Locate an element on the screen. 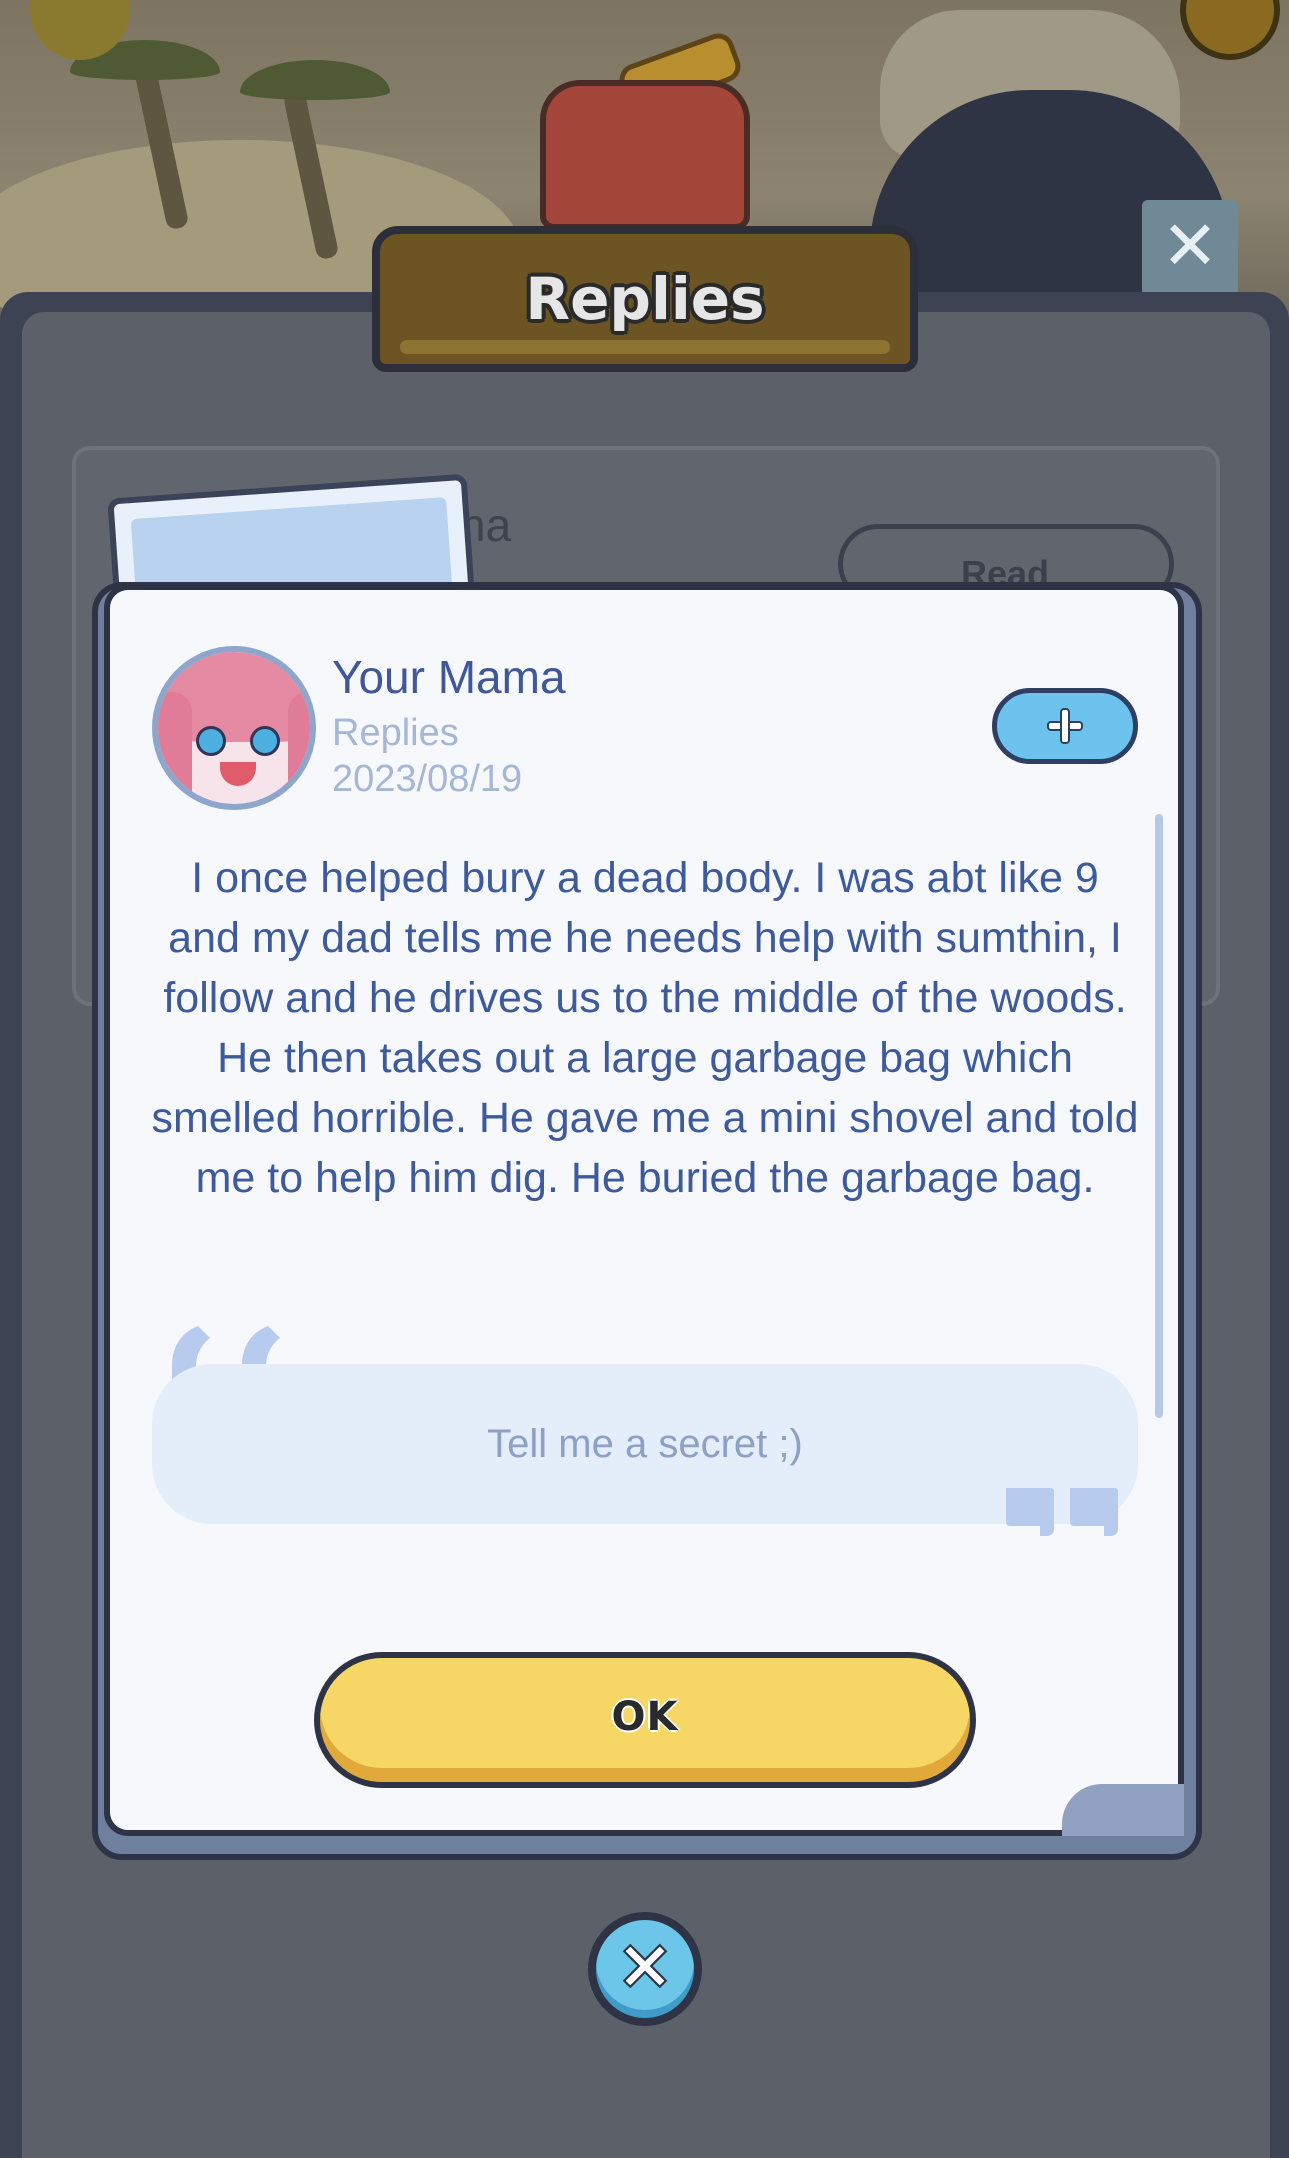  reply-label: Replies is located at coordinates (395, 733).